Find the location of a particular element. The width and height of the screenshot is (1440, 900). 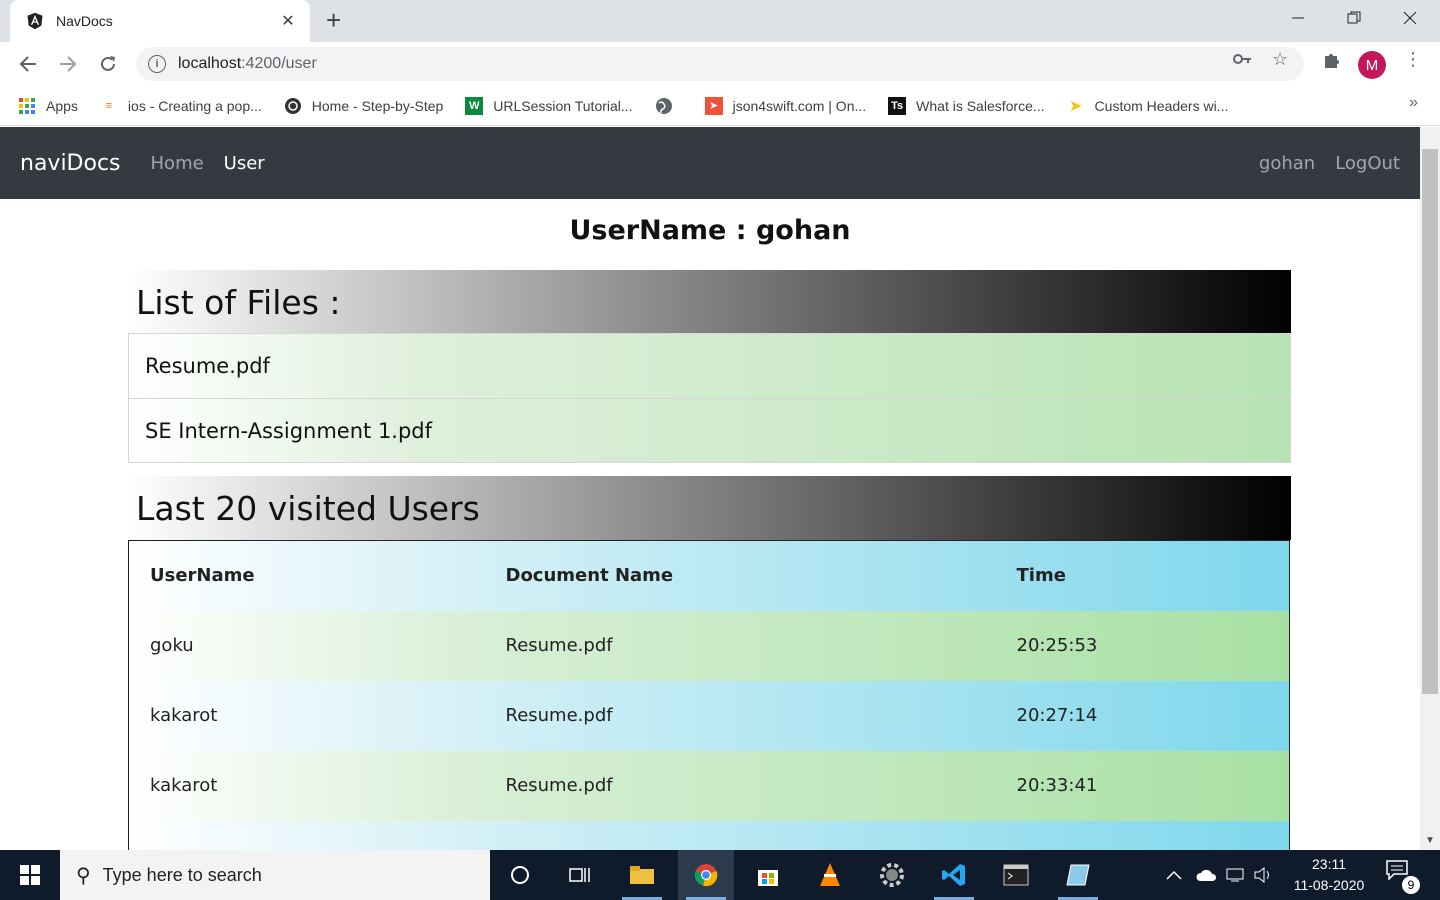

nav-link-logout: LogOut is located at coordinates (1367, 163).